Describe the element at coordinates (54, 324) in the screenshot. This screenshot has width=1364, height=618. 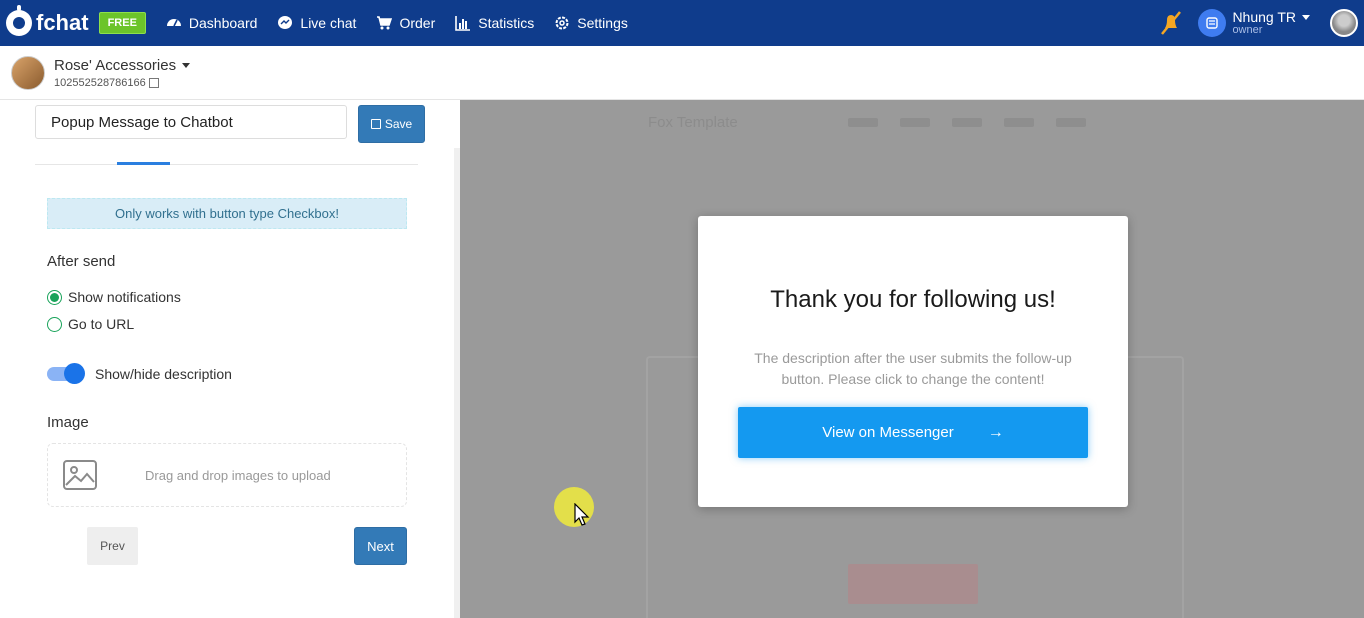
I see `radio-unchecked` at that location.